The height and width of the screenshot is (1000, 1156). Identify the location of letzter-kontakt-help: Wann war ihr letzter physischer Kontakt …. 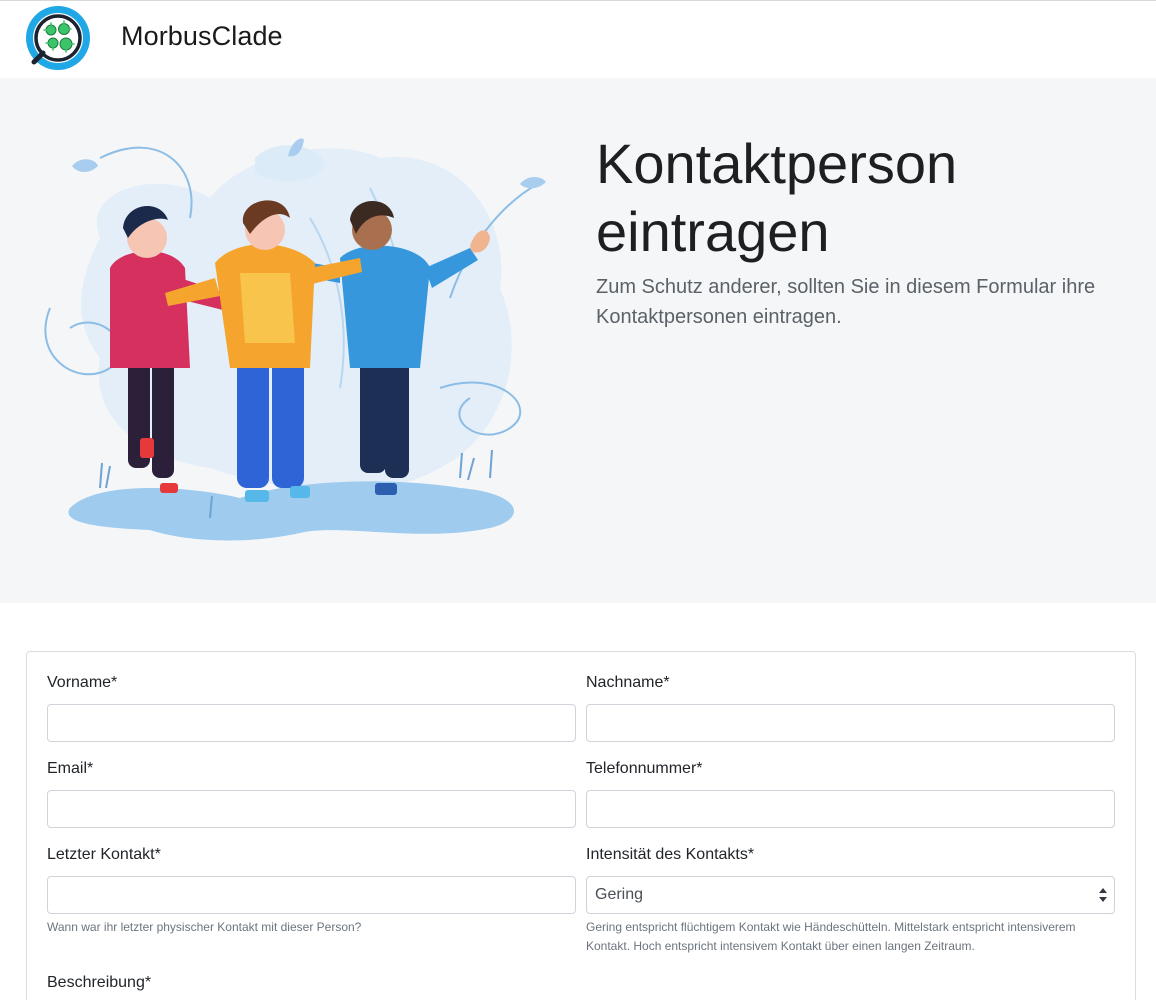
(204, 927).